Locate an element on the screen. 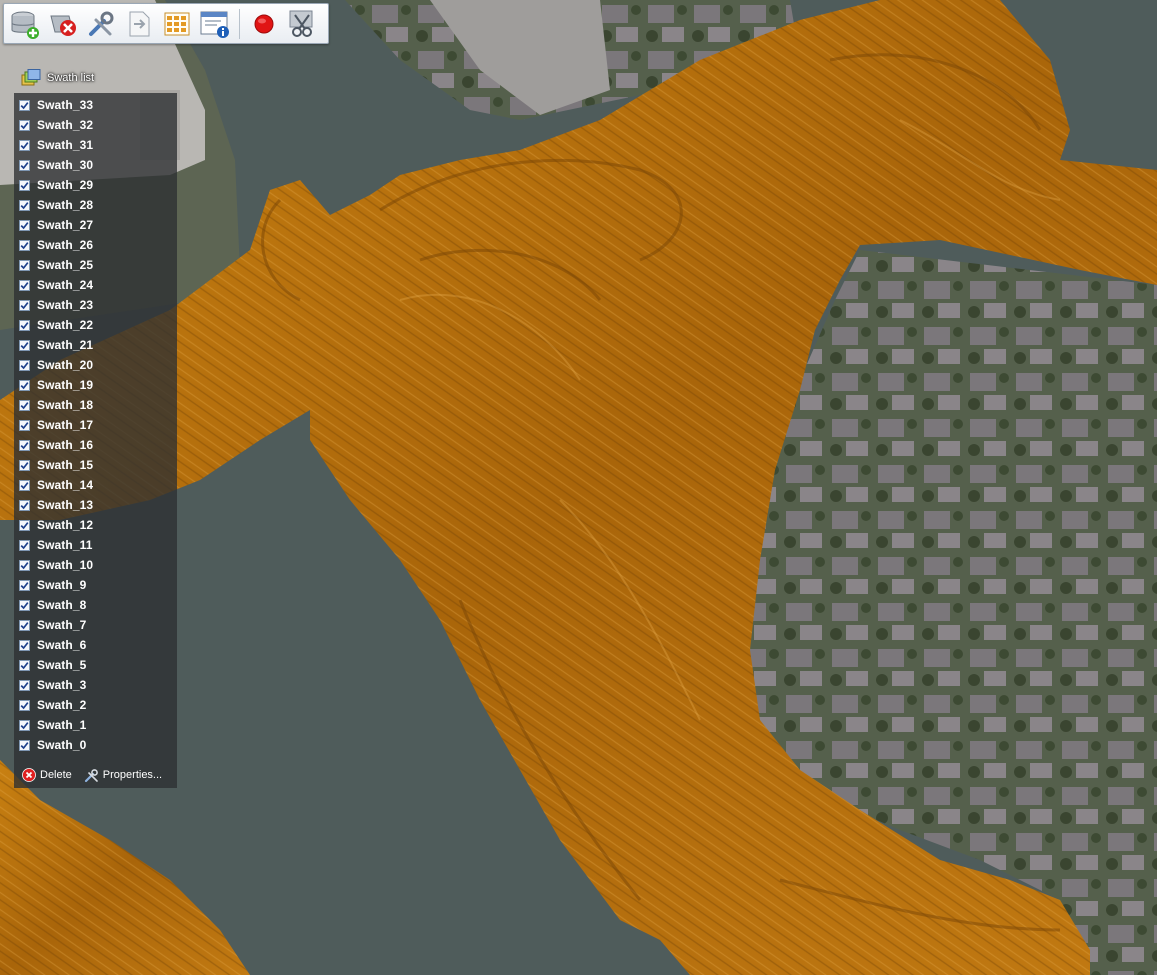 This screenshot has height=975, width=1157. swath-list-item: Swath_12 is located at coordinates (95, 525).